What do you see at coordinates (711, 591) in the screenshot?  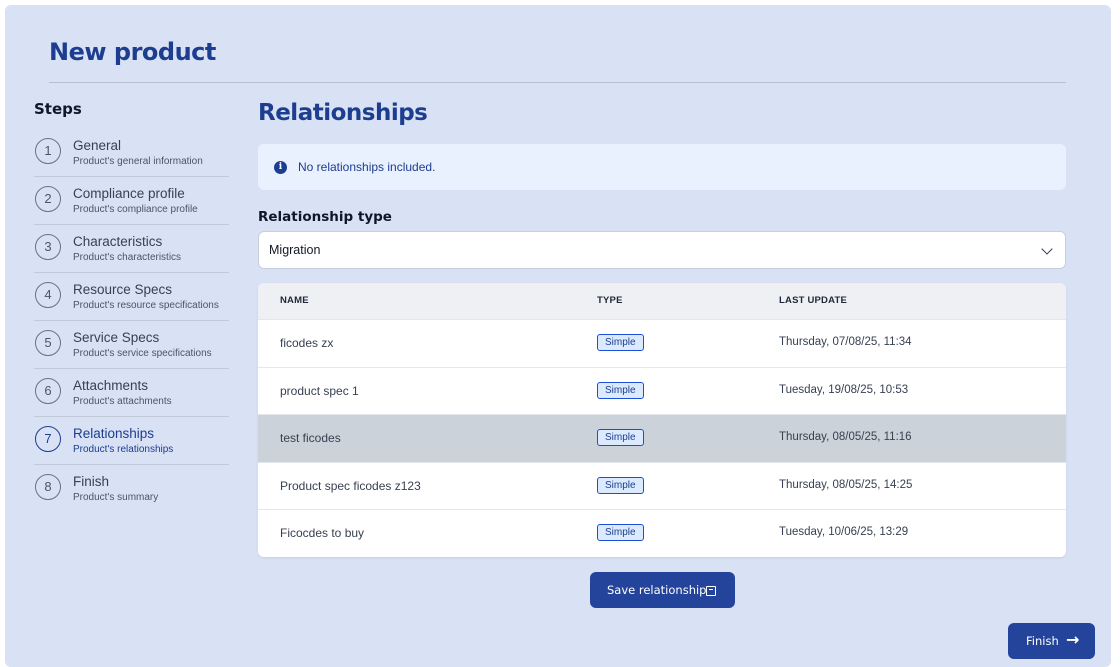 I see `save-icon` at bounding box center [711, 591].